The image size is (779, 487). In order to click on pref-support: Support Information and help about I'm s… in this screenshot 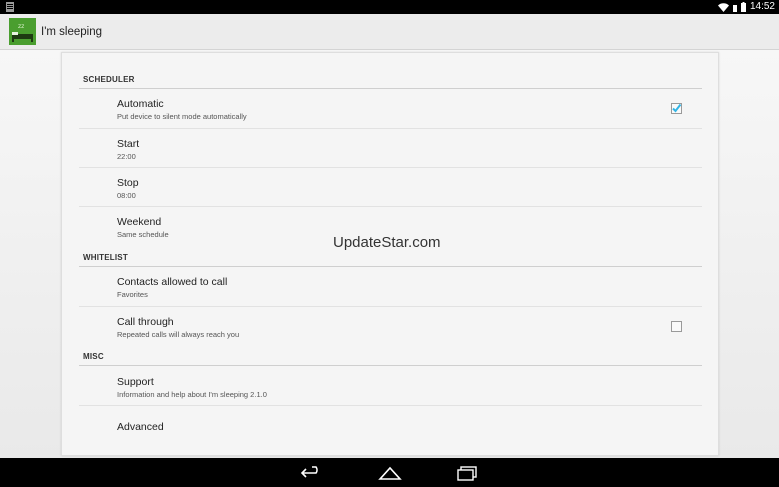, I will do `click(390, 386)`.